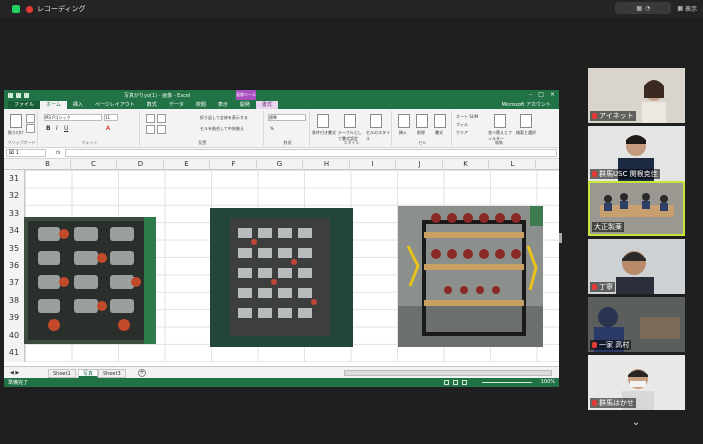 The image size is (703, 444). I want to click on close-icon: ×, so click(552, 94).